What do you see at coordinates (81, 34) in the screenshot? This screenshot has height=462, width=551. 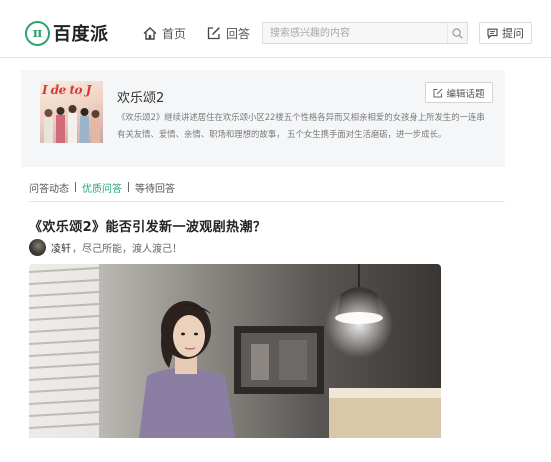 I see `logo-text: 百度派` at bounding box center [81, 34].